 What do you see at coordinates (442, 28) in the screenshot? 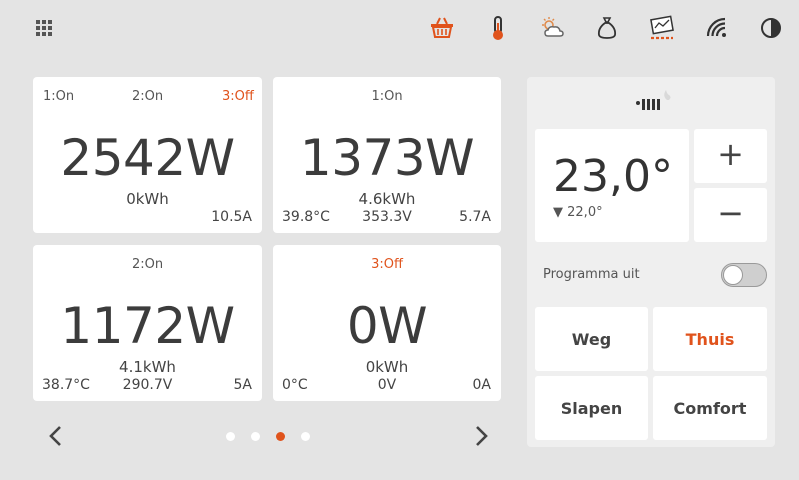
I see `basket-icon` at bounding box center [442, 28].